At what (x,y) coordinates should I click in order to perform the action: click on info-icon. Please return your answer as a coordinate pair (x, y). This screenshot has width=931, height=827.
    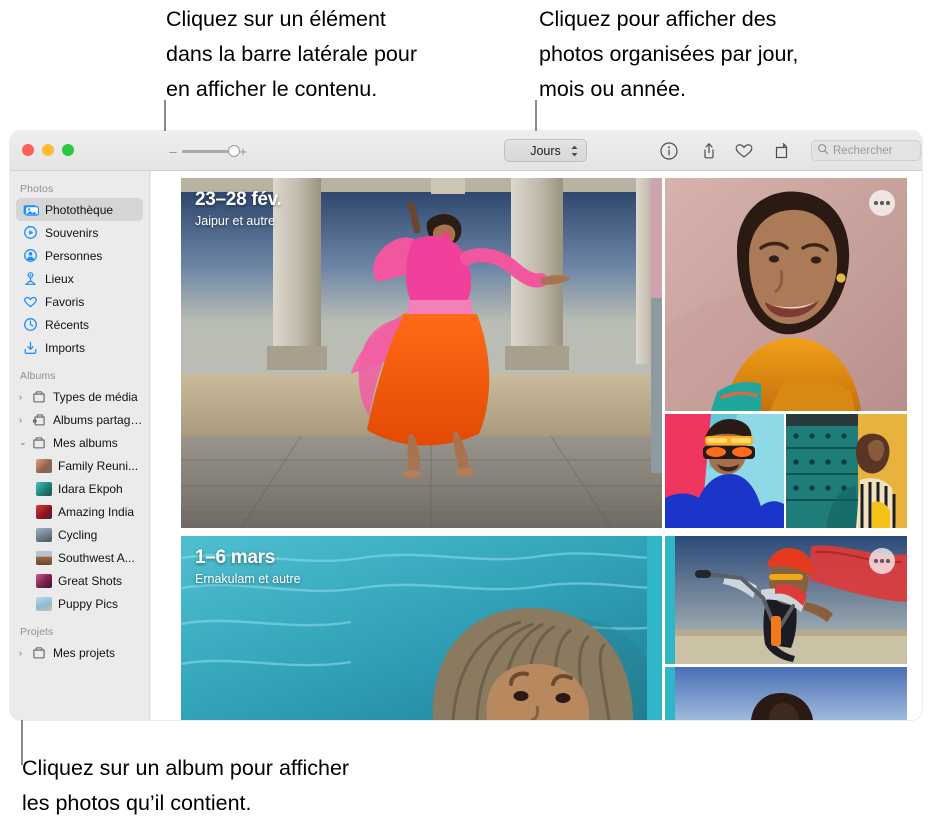
    Looking at the image, I should click on (669, 151).